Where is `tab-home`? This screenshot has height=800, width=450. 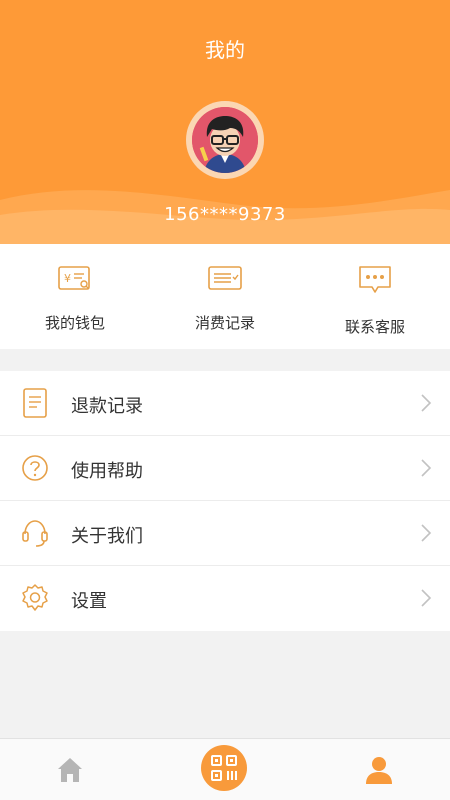 tab-home is located at coordinates (70, 770).